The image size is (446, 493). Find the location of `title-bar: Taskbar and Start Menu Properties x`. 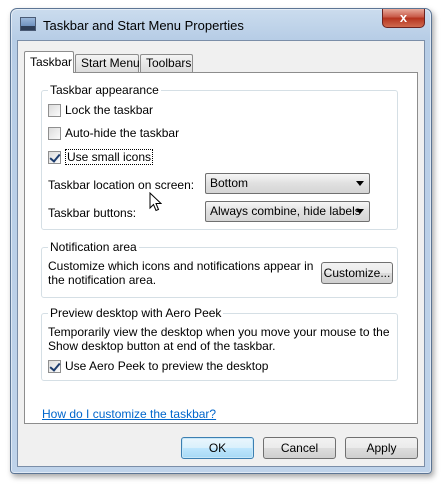

title-bar: Taskbar and Start Menu Properties x is located at coordinates (221, 25).